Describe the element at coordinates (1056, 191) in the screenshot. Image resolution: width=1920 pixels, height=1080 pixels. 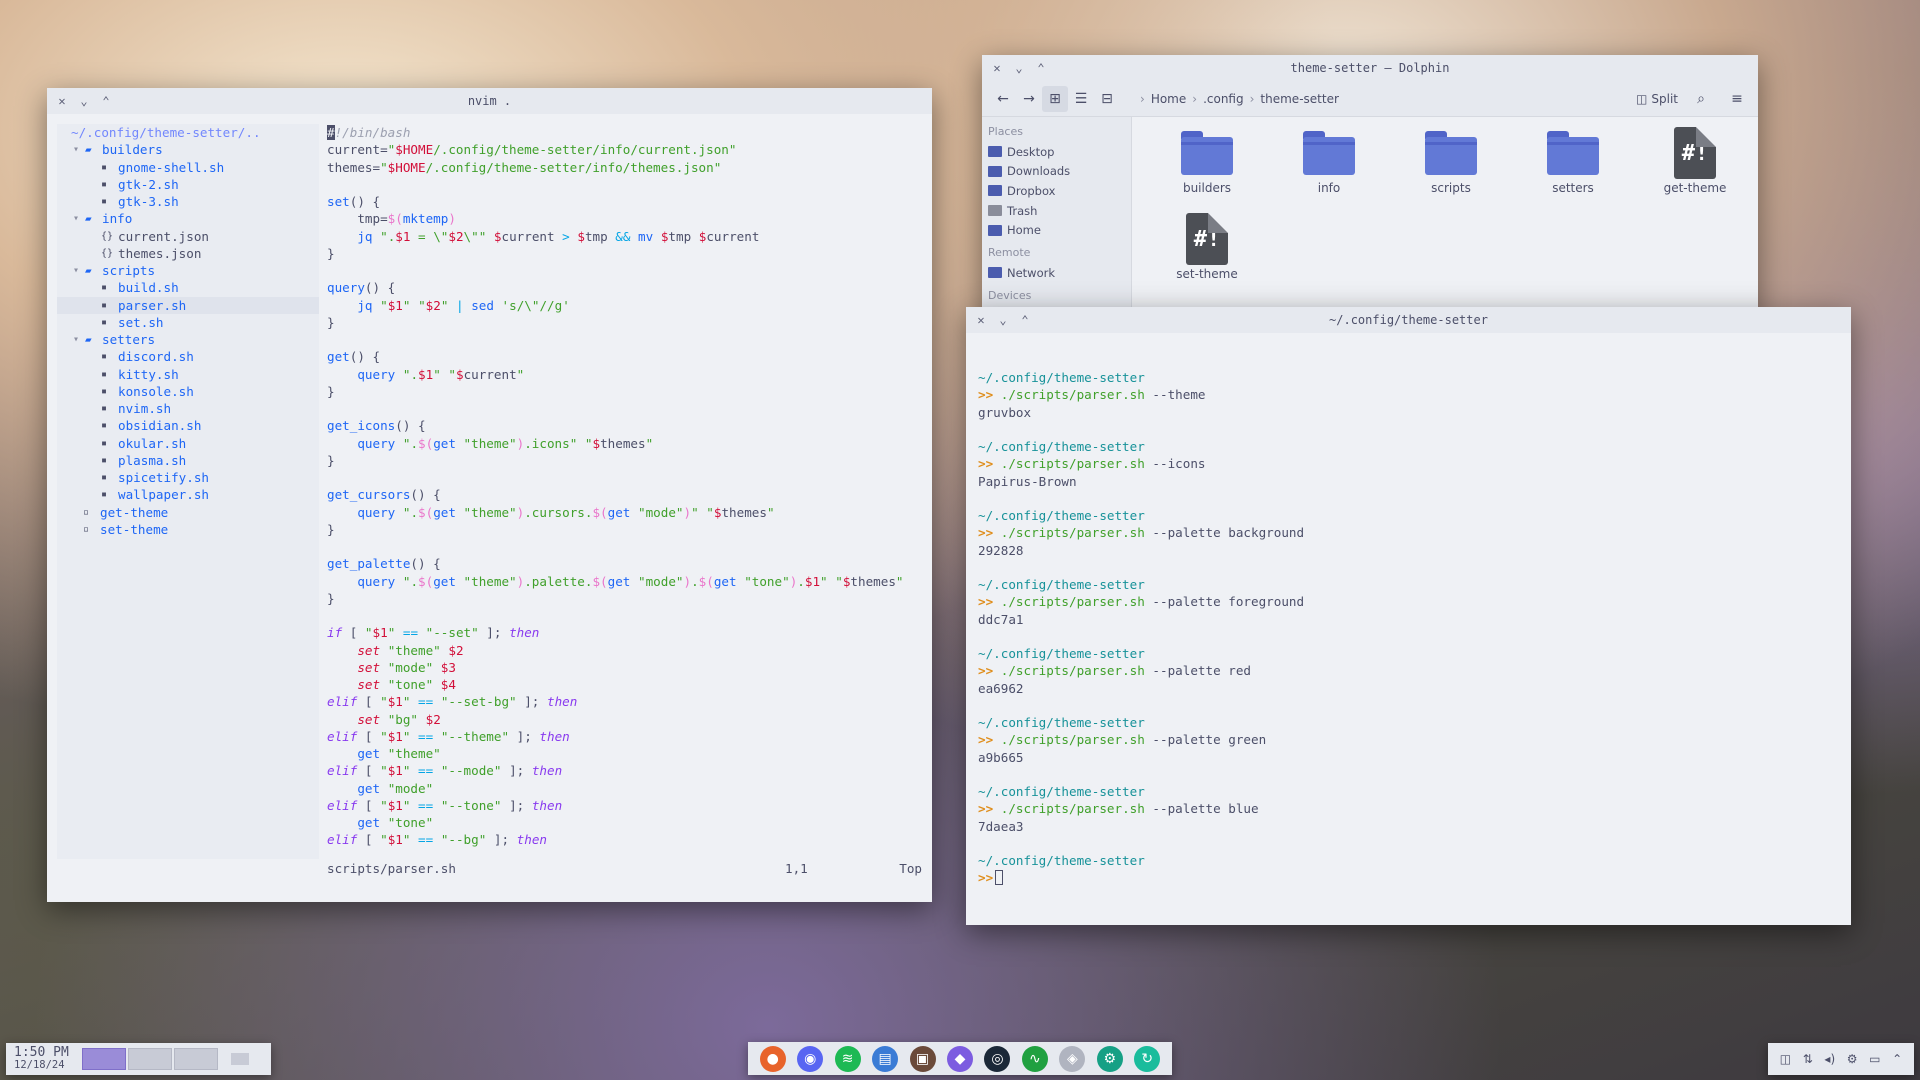
I see `places-item-dropbox: Dropbox` at that location.